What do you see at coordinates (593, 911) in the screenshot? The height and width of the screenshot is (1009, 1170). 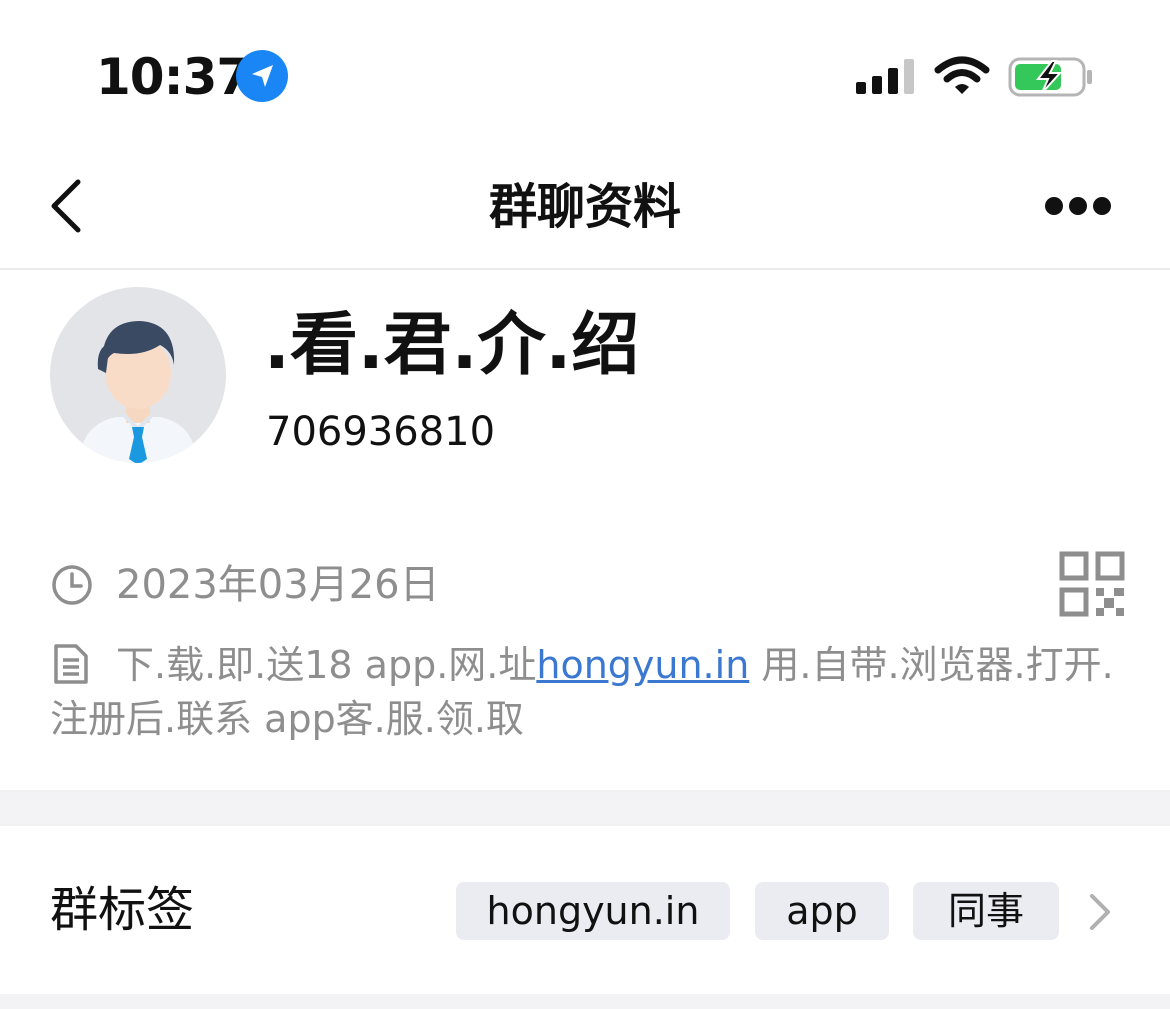 I see `tag-chip: hongyun.in` at bounding box center [593, 911].